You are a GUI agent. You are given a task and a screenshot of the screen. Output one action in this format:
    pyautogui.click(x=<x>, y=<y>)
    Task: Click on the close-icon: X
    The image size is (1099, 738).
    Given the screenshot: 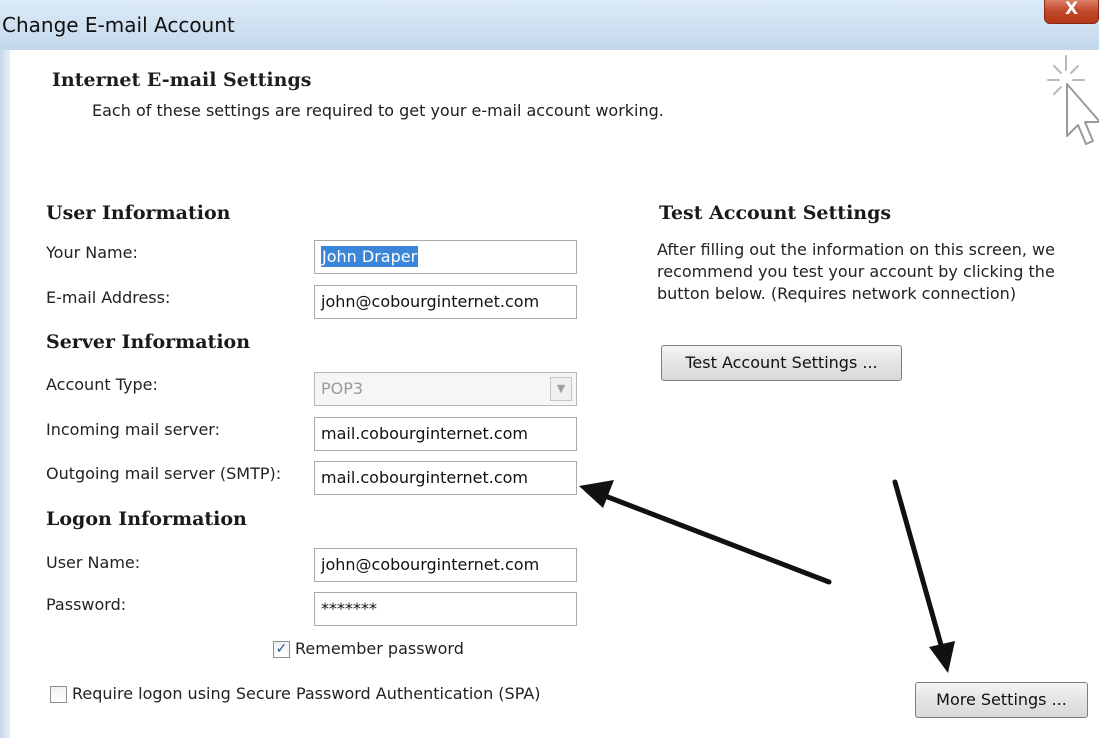 What is the action you would take?
    pyautogui.click(x=1071, y=9)
    